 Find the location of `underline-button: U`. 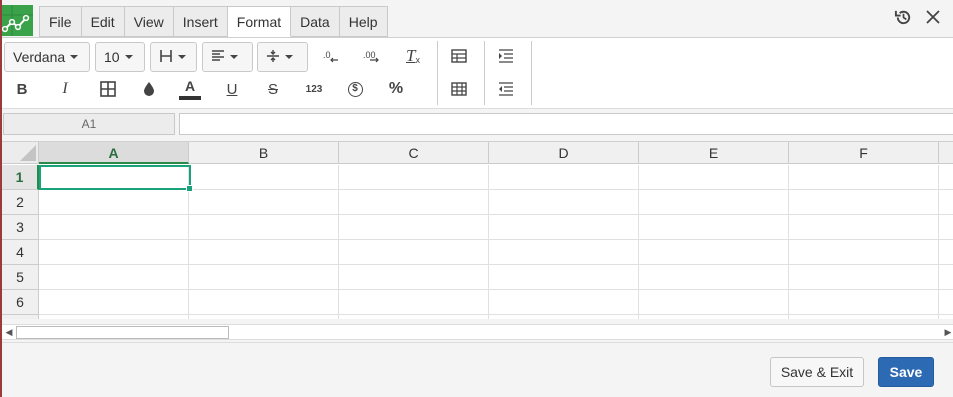

underline-button: U is located at coordinates (232, 89).